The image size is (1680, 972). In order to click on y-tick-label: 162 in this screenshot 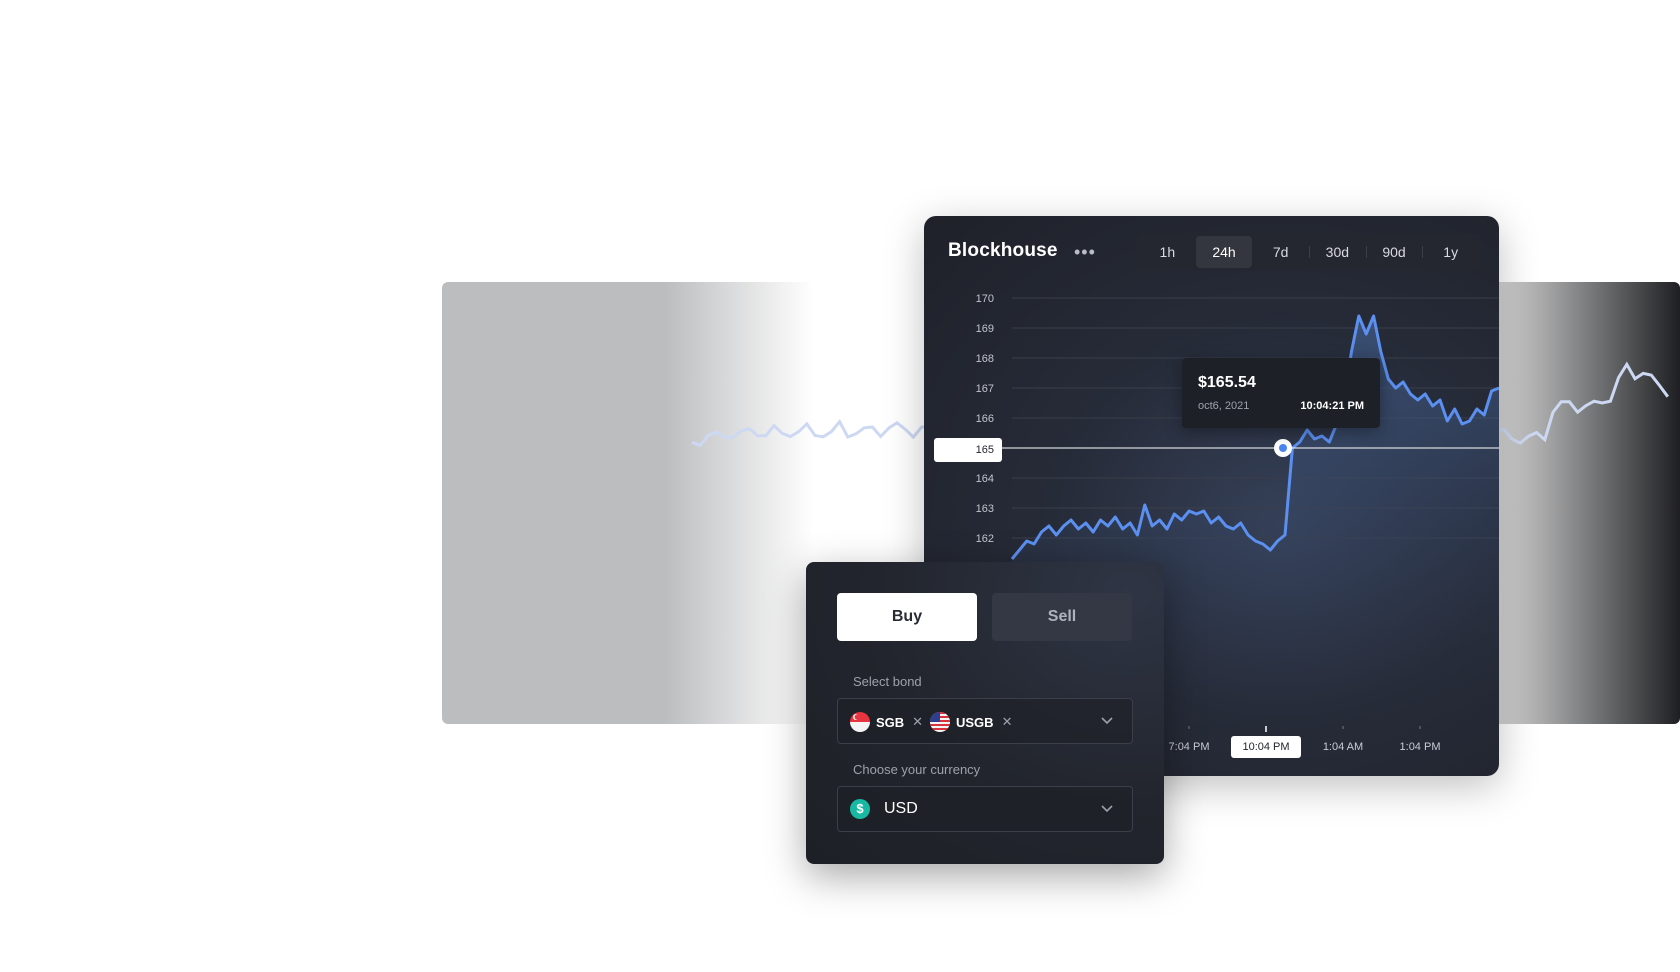, I will do `click(985, 539)`.